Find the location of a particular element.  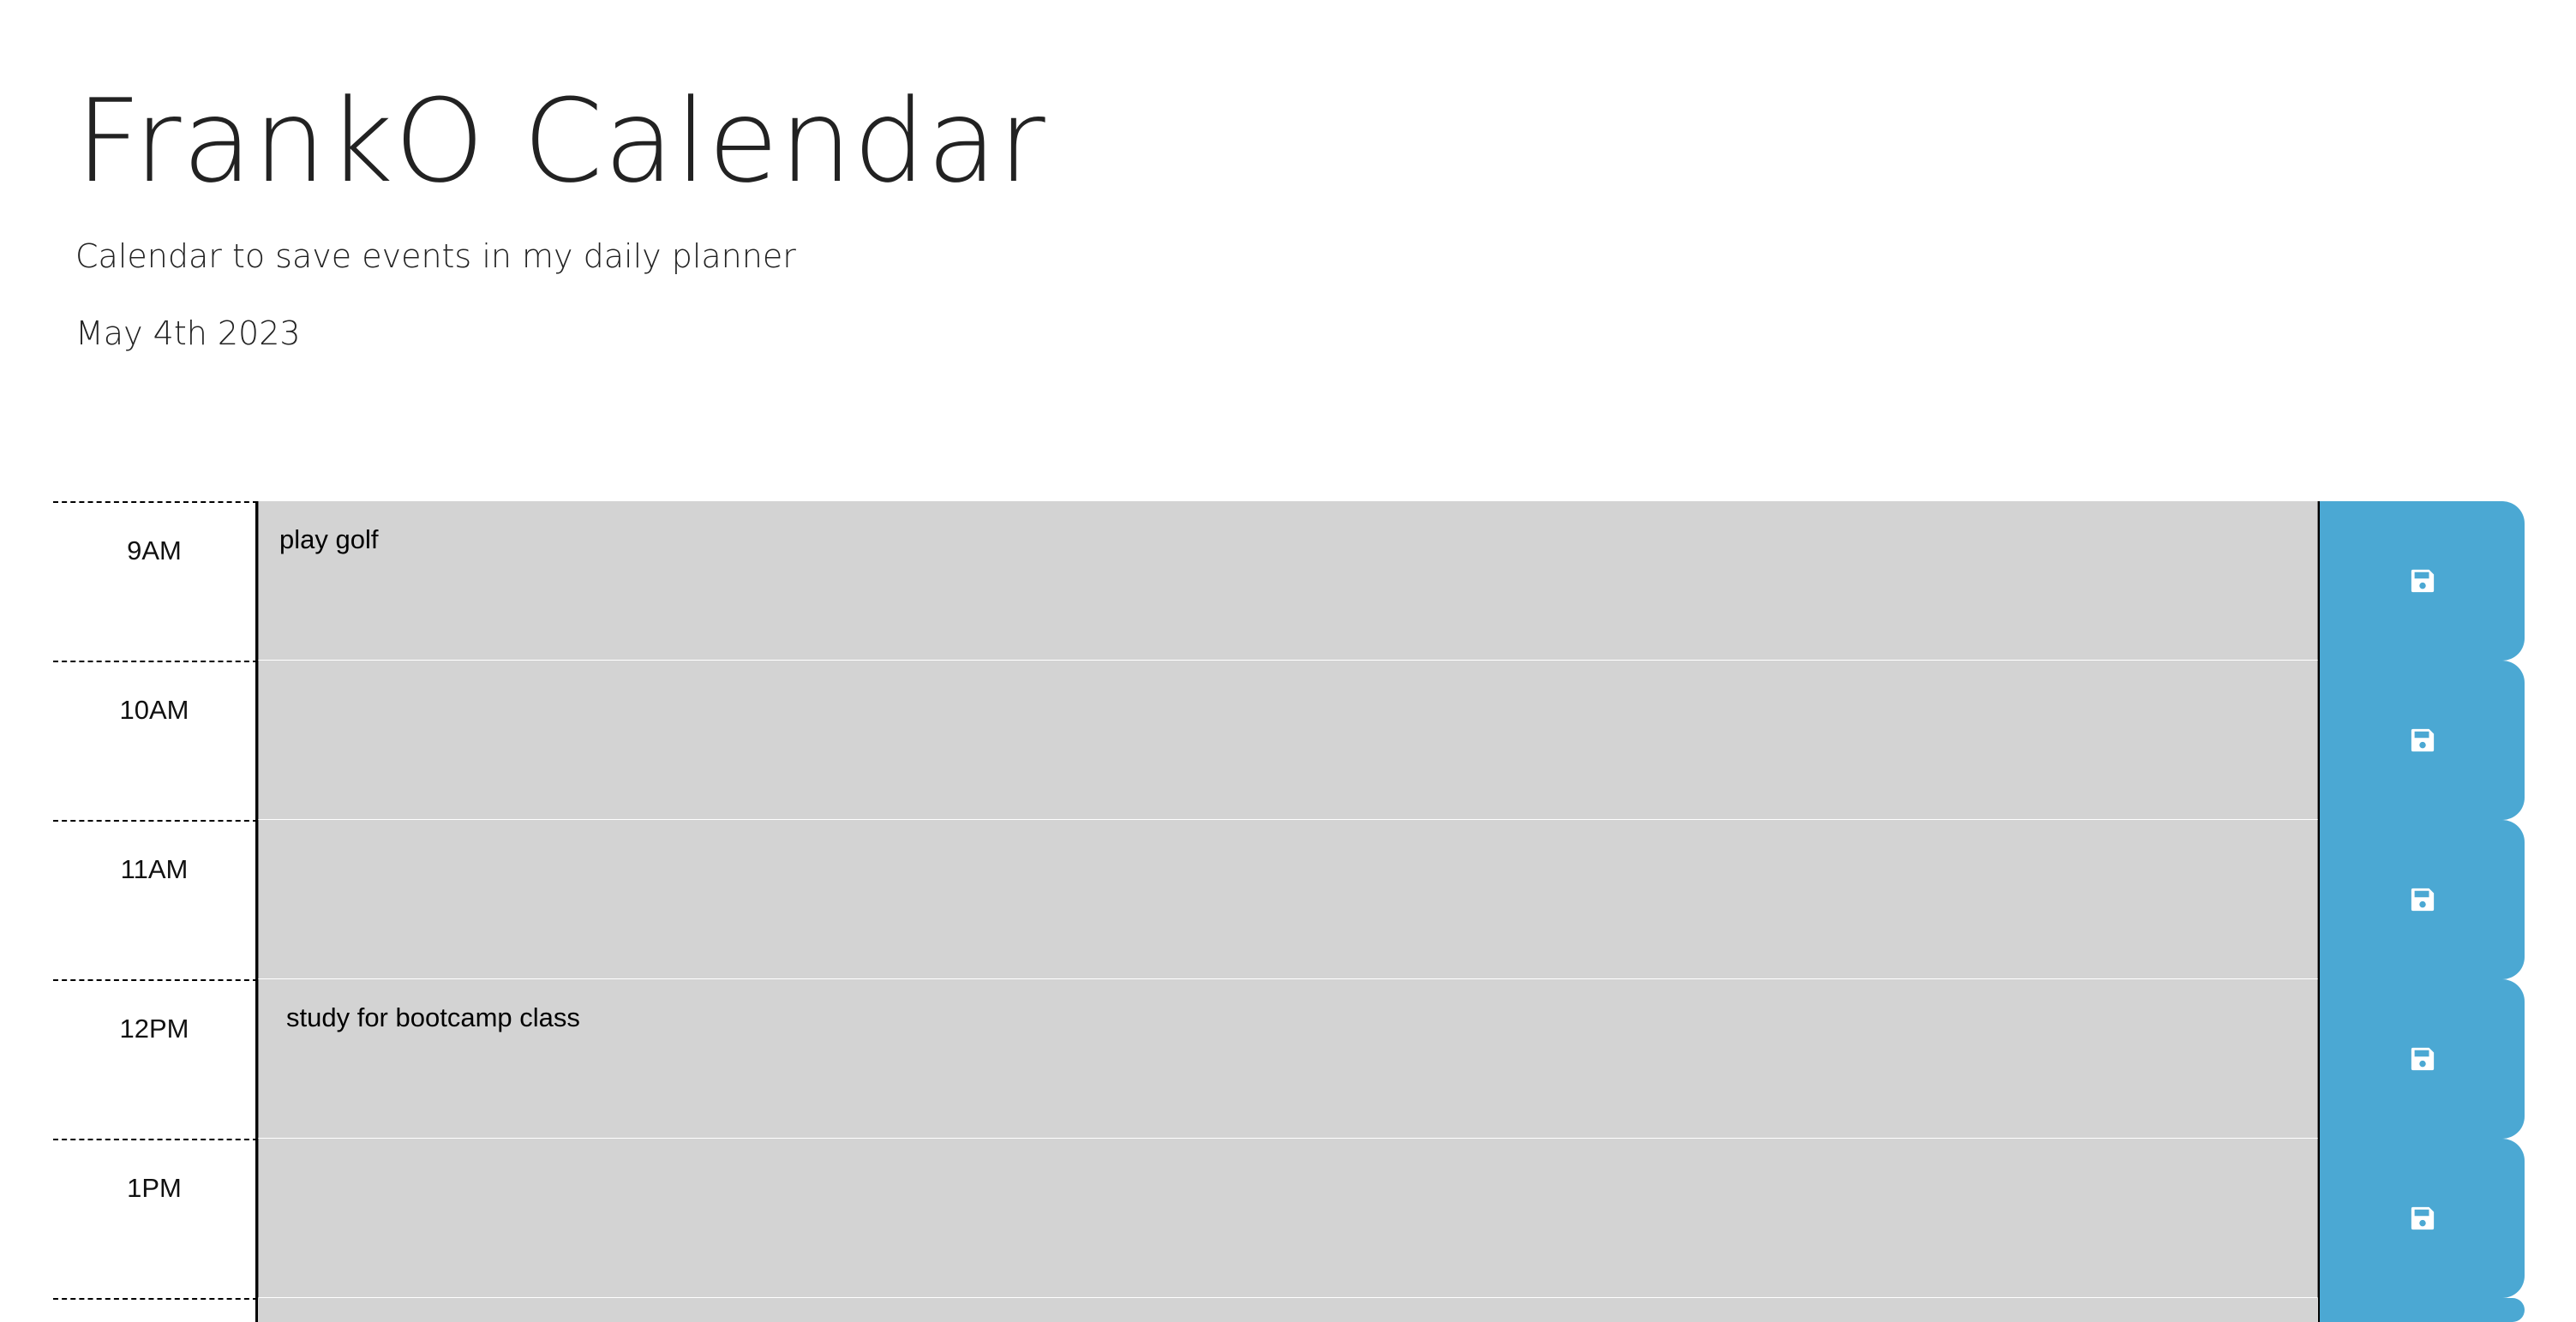

time-block-row: 1PM is located at coordinates (1289, 1218).